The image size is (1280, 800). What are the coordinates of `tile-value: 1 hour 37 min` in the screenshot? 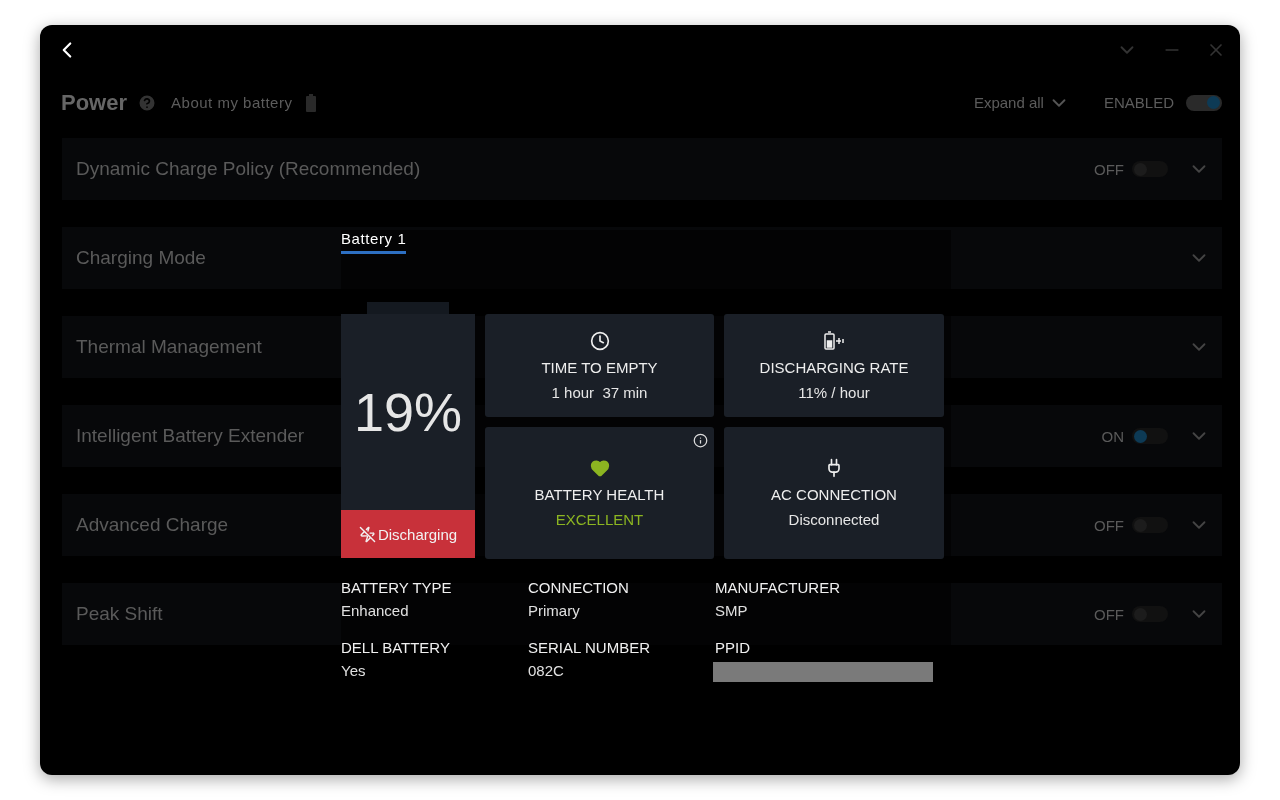 It's located at (599, 392).